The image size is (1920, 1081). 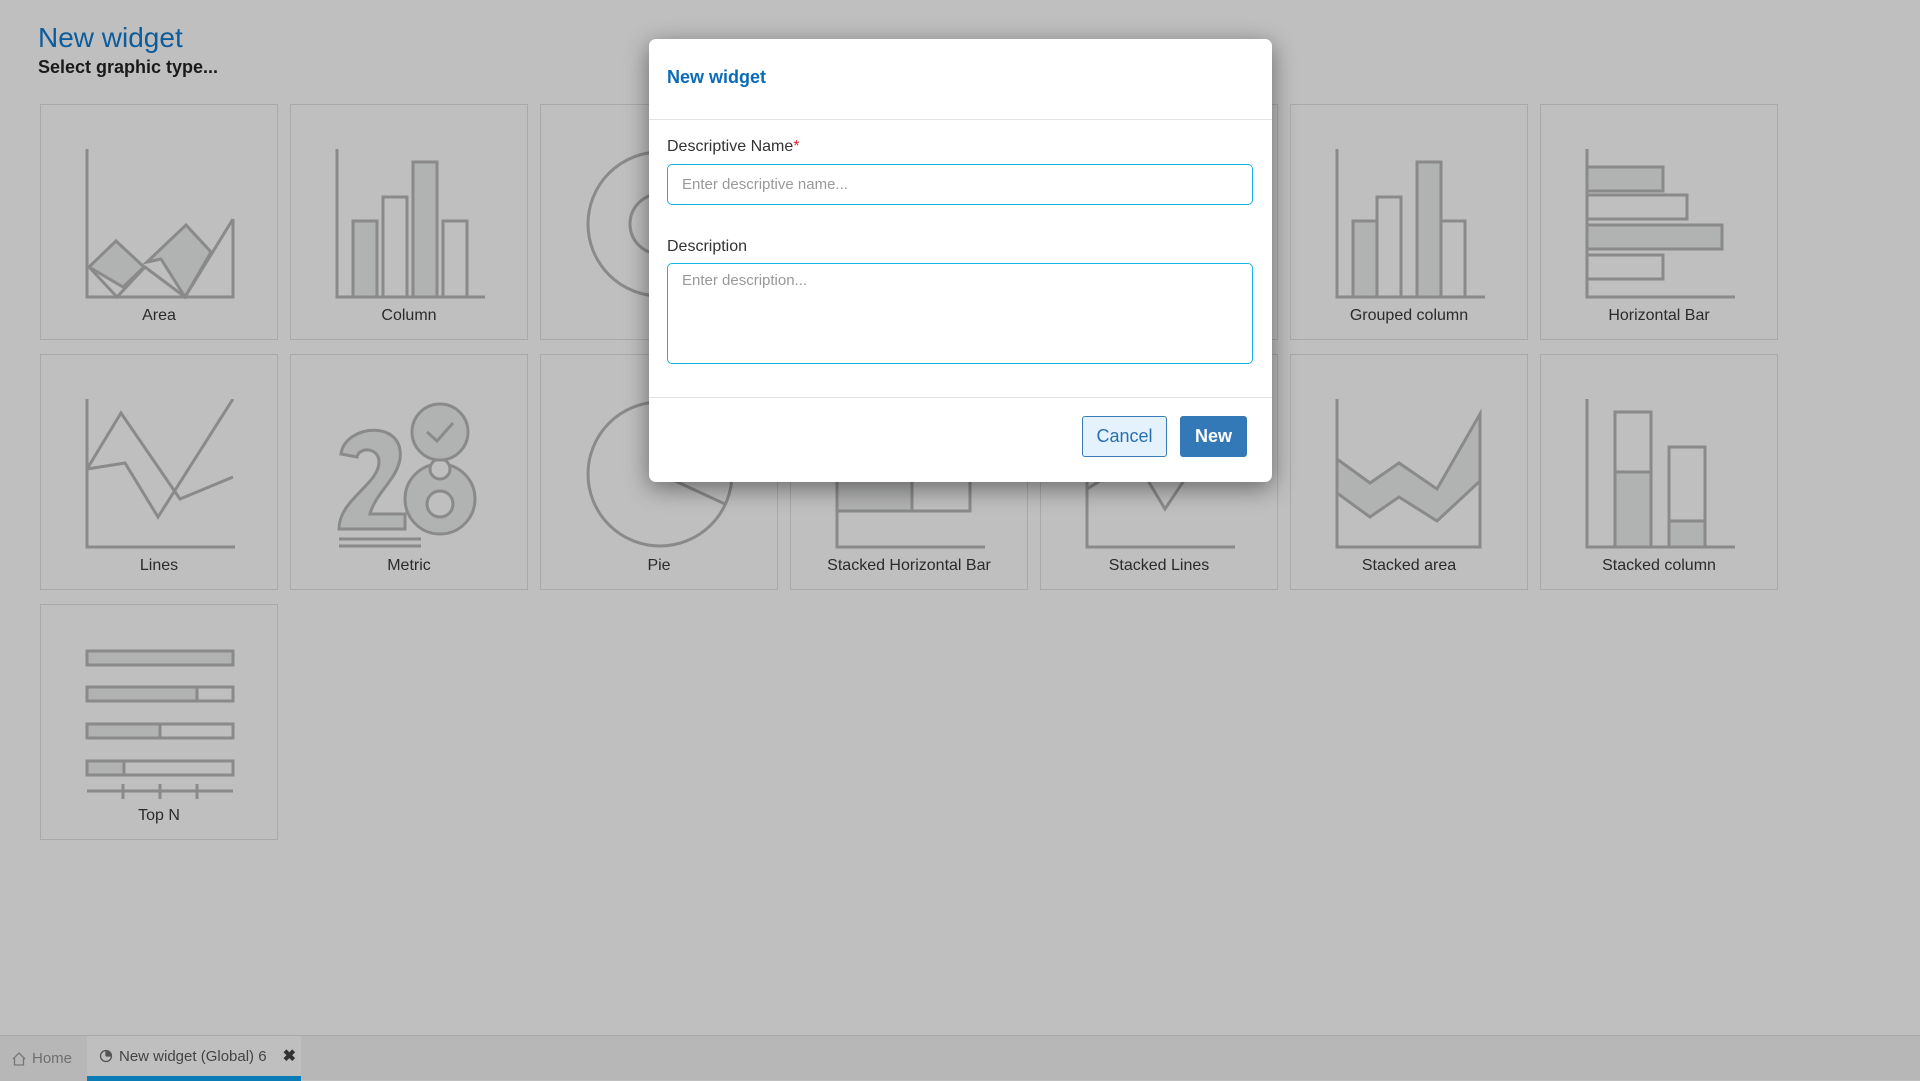 I want to click on widget-type-tile: Metric, so click(x=409, y=472).